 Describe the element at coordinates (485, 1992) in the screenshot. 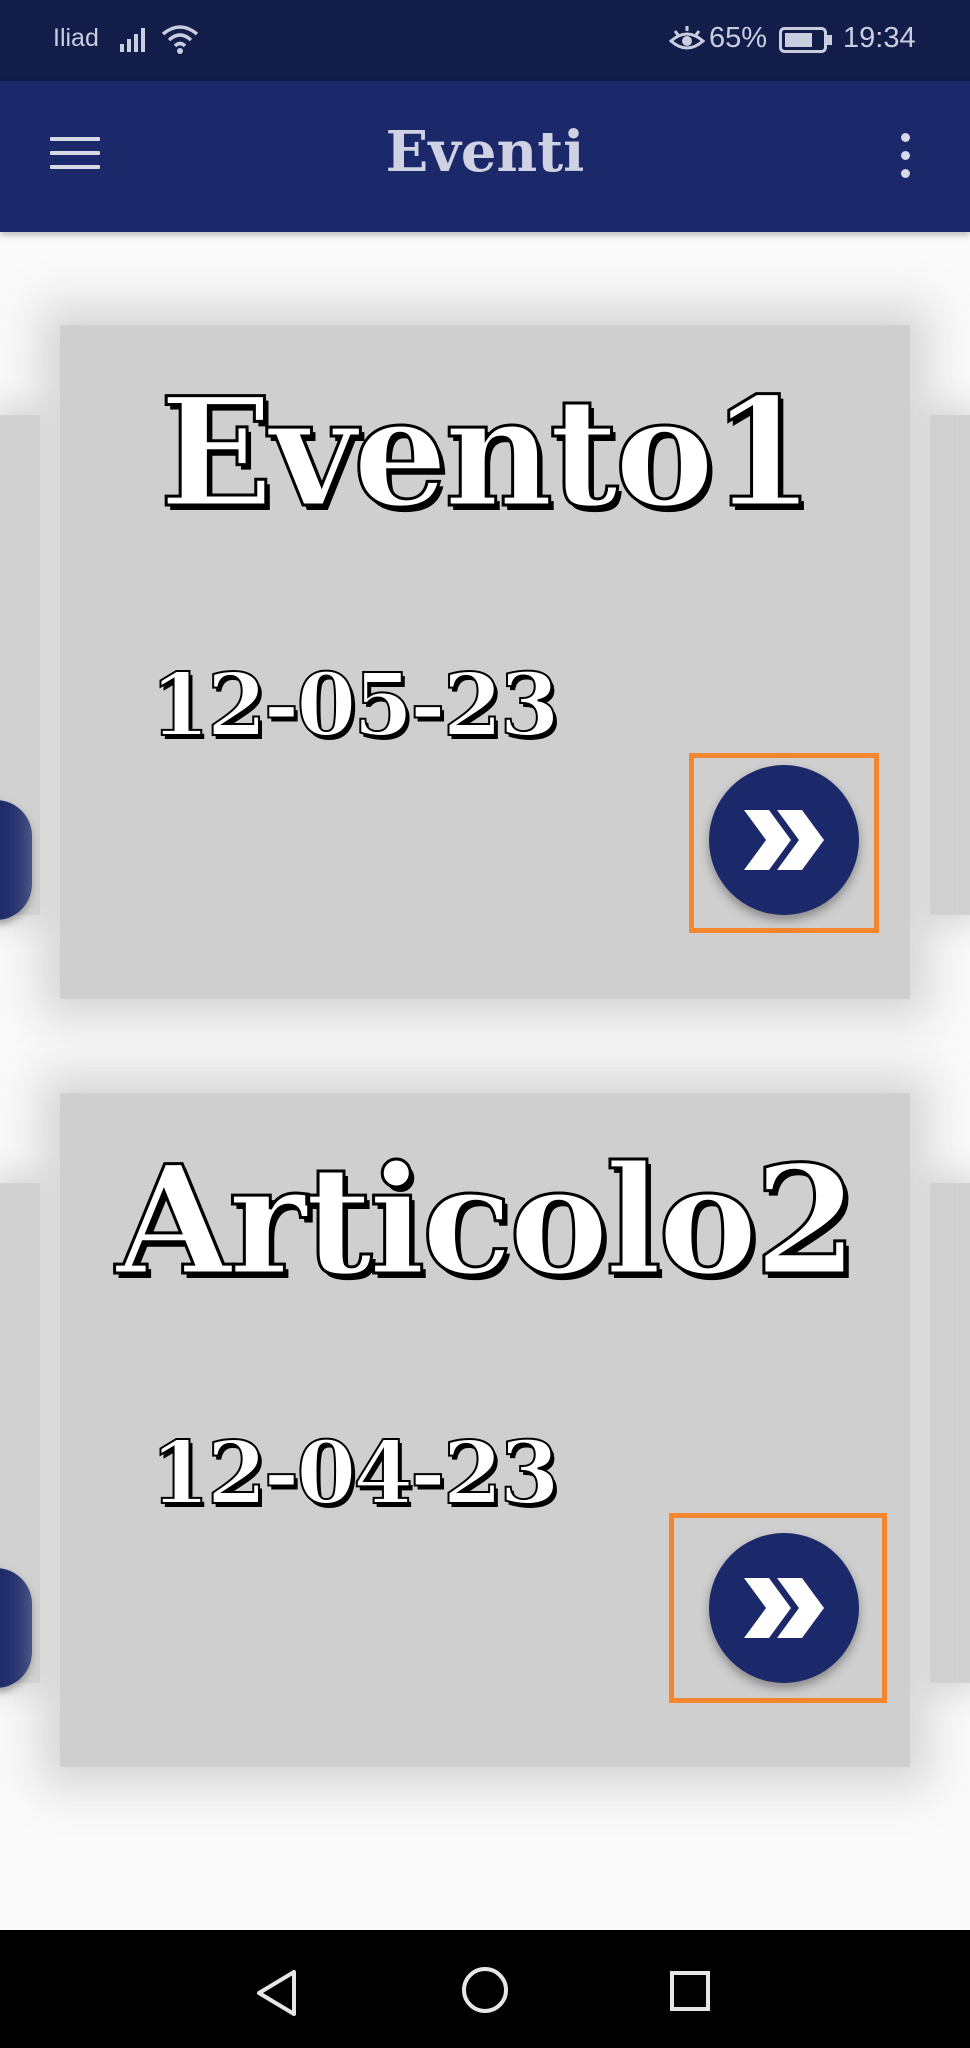

I see `home-icon` at that location.